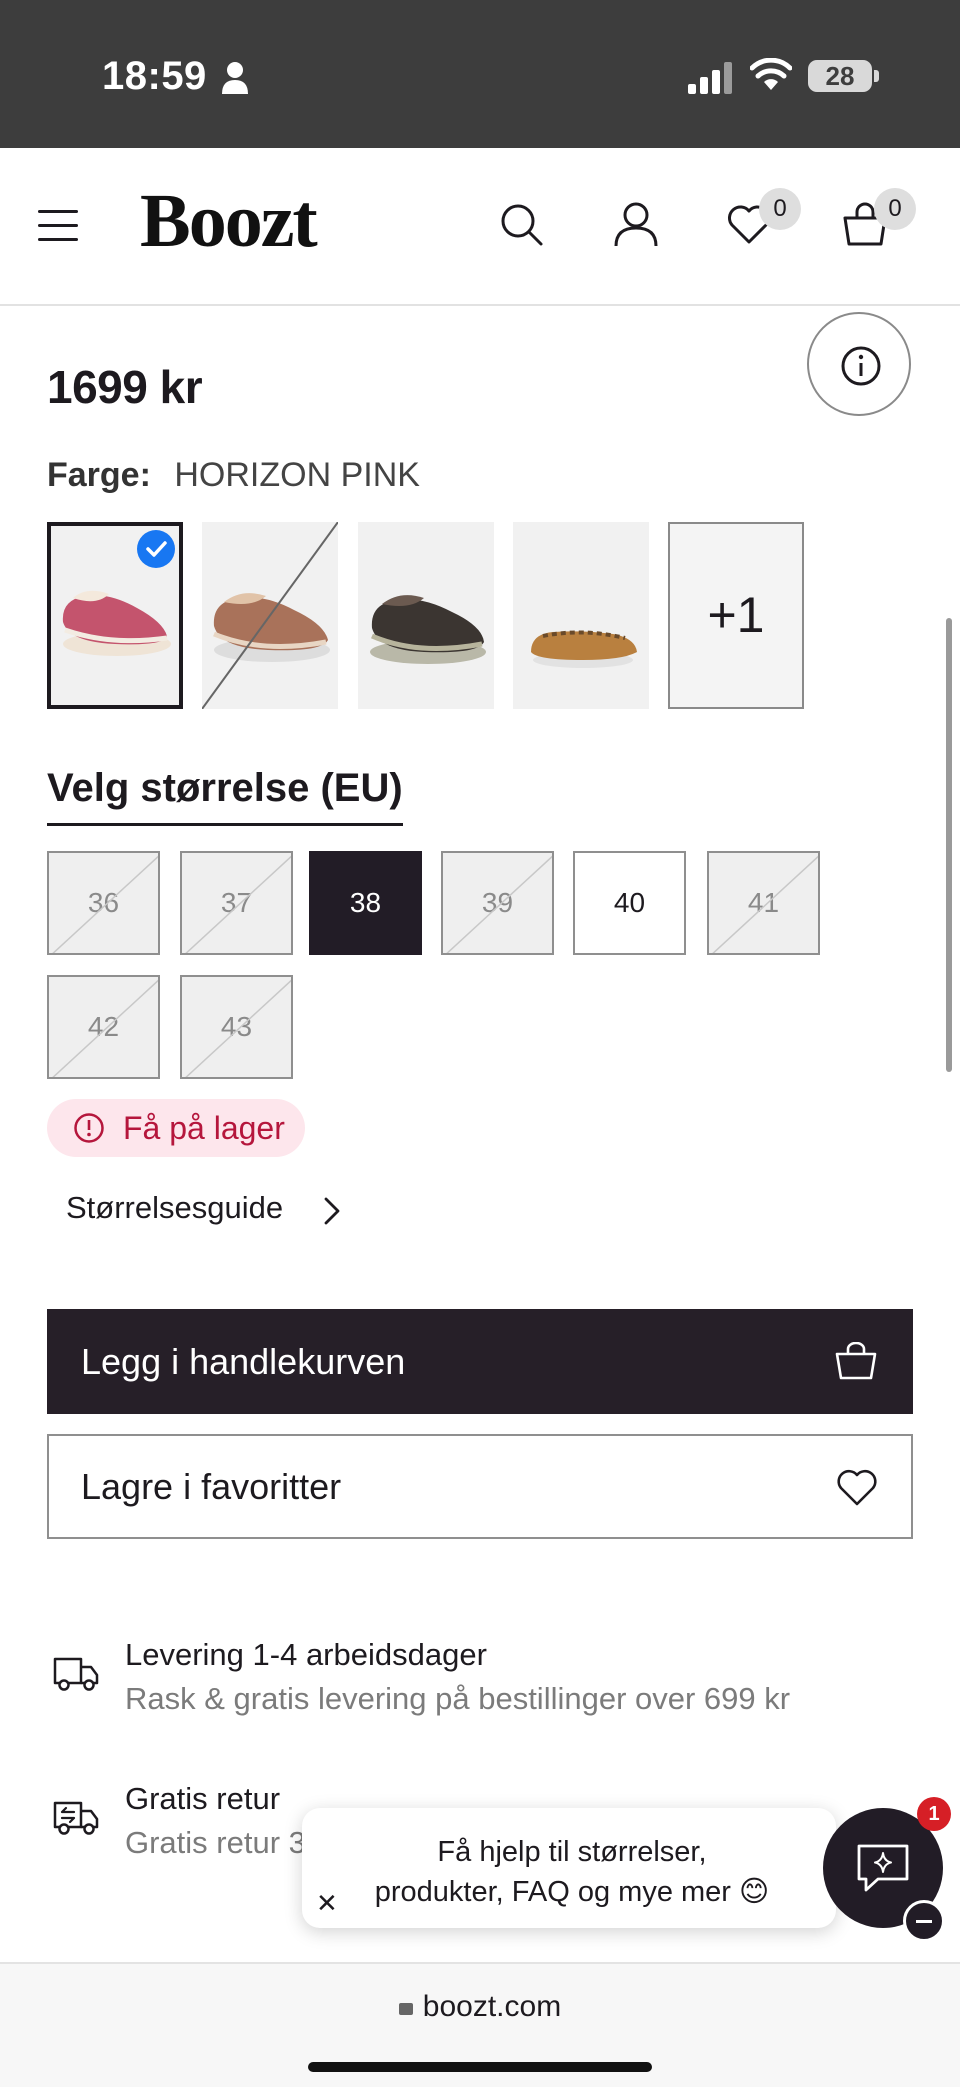 This screenshot has width=960, height=2087. I want to click on home-indicator, so click(480, 2067).